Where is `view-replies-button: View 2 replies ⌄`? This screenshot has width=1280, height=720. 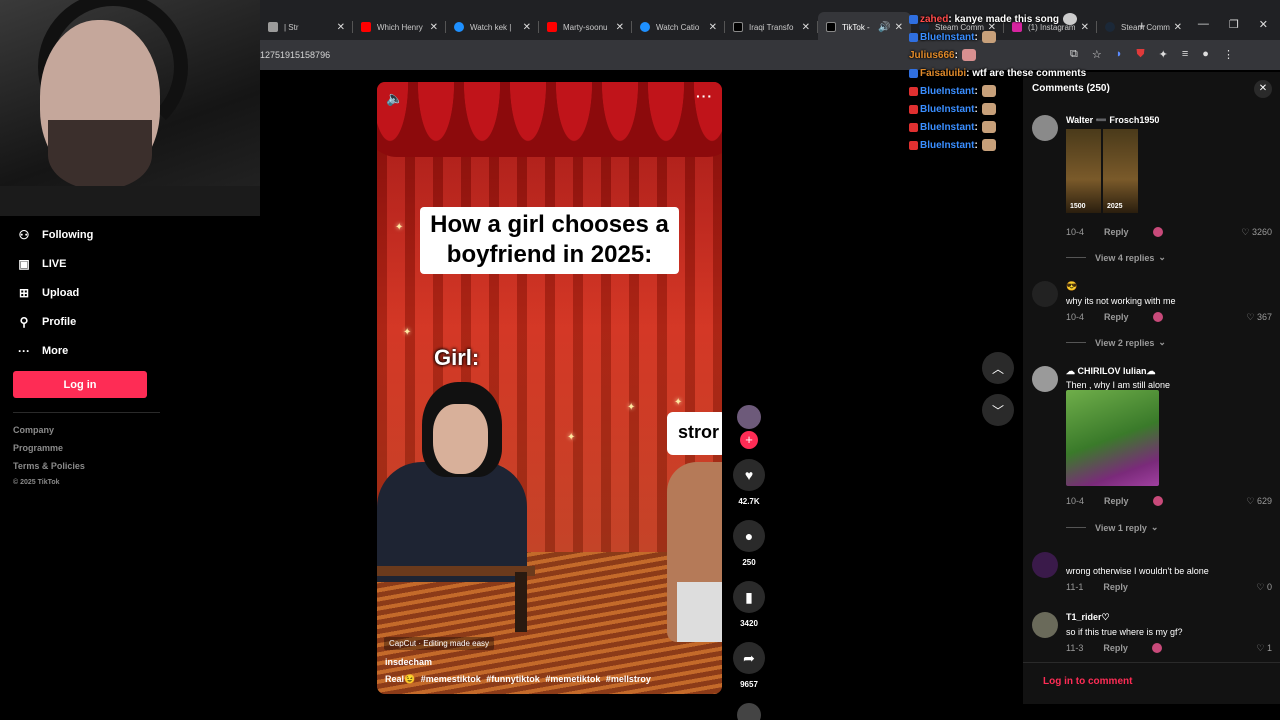 view-replies-button: View 2 replies ⌄ is located at coordinates (1116, 342).